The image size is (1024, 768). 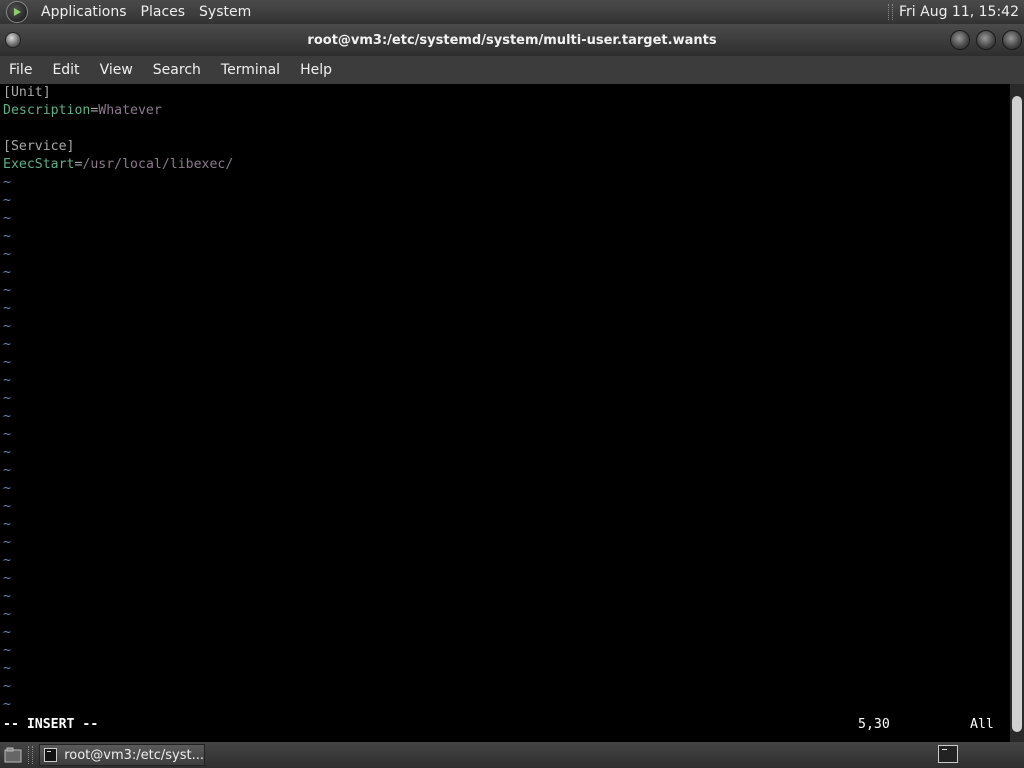 I want to click on show-desktop-icon, so click(x=13, y=755).